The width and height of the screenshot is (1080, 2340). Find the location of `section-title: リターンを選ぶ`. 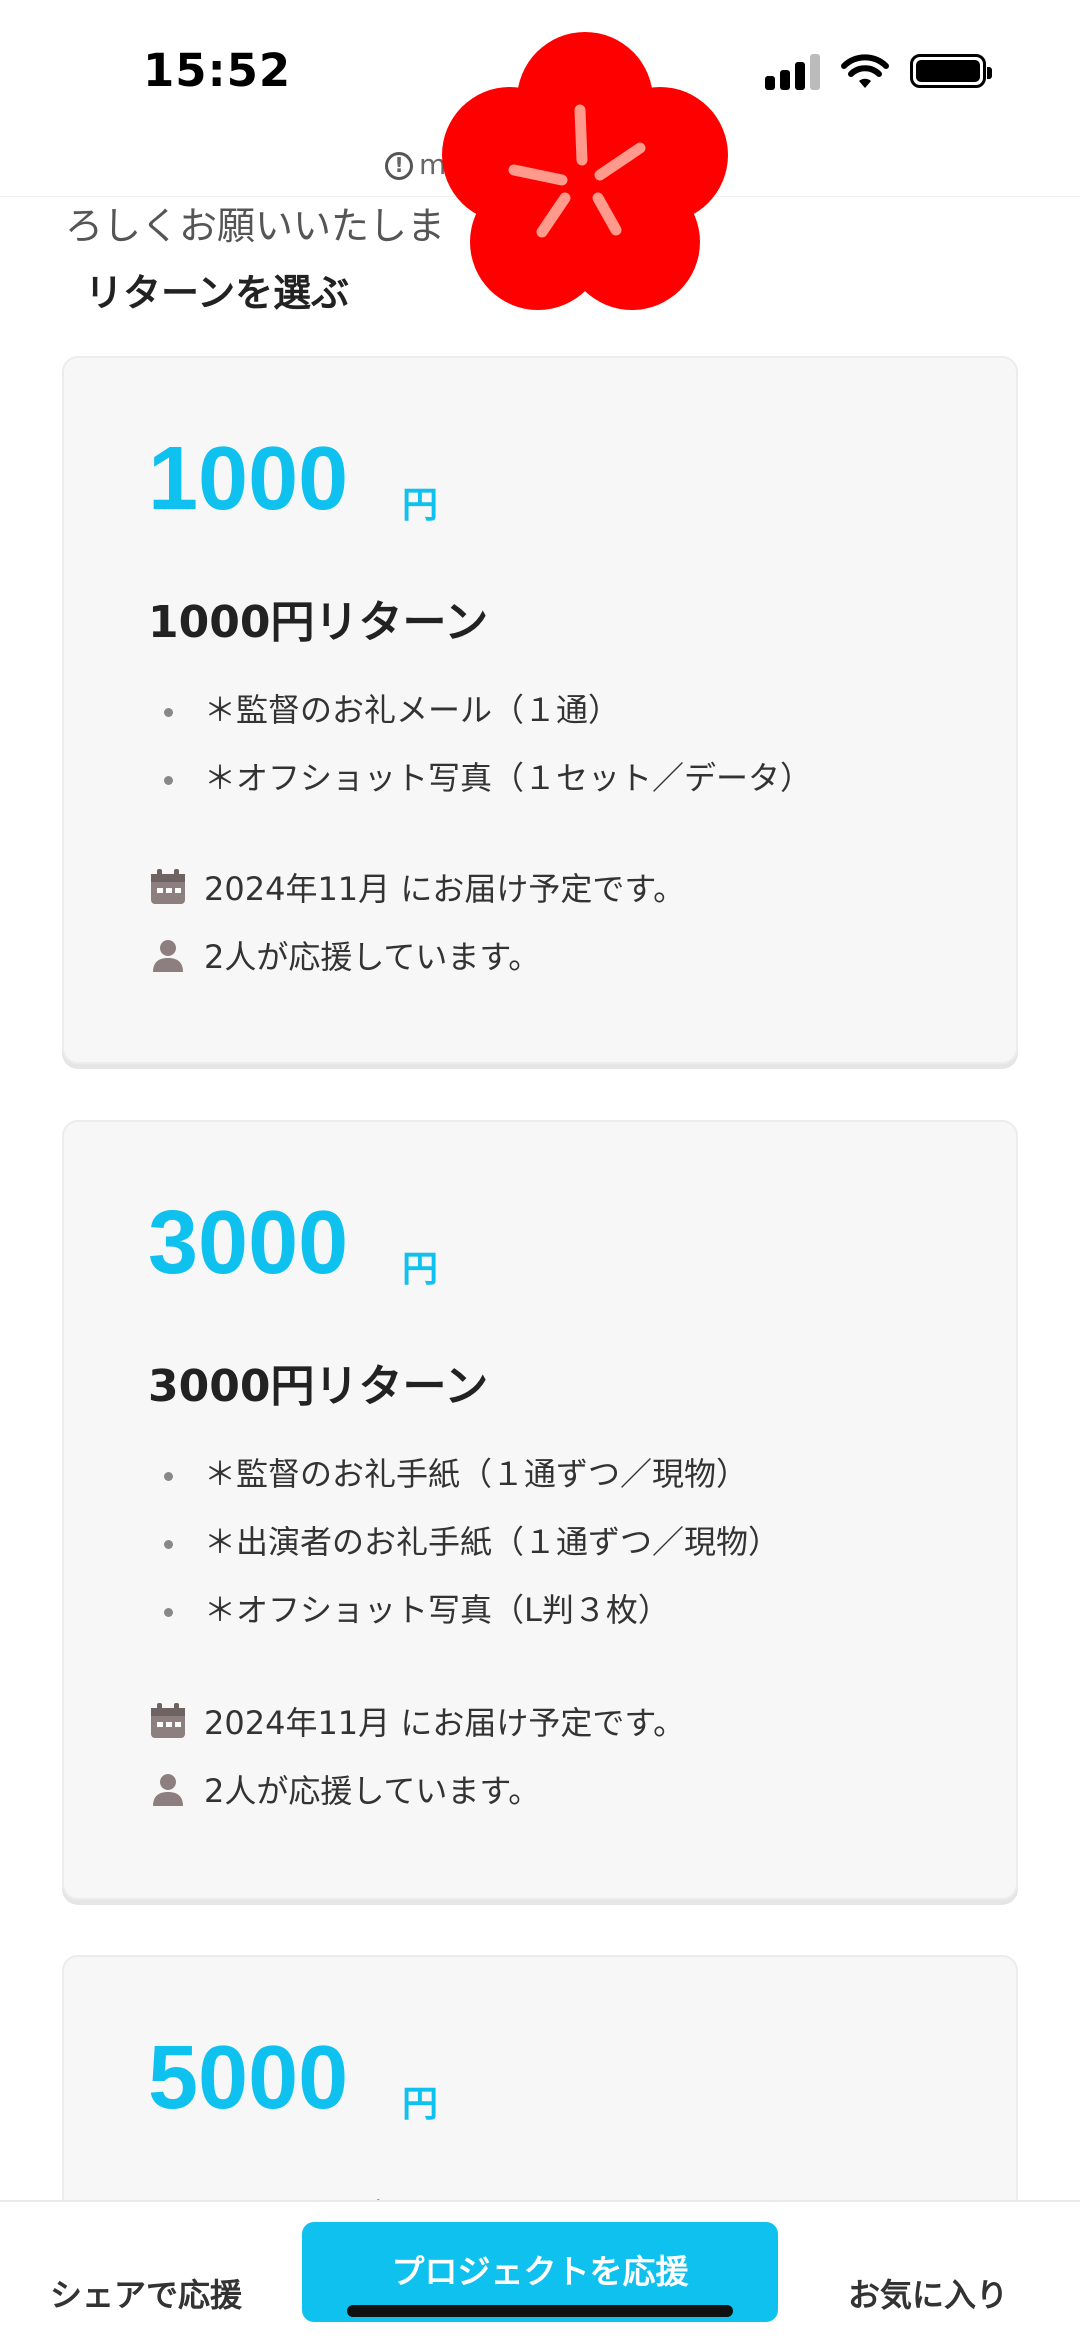

section-title: リターンを選ぶ is located at coordinates (217, 293).